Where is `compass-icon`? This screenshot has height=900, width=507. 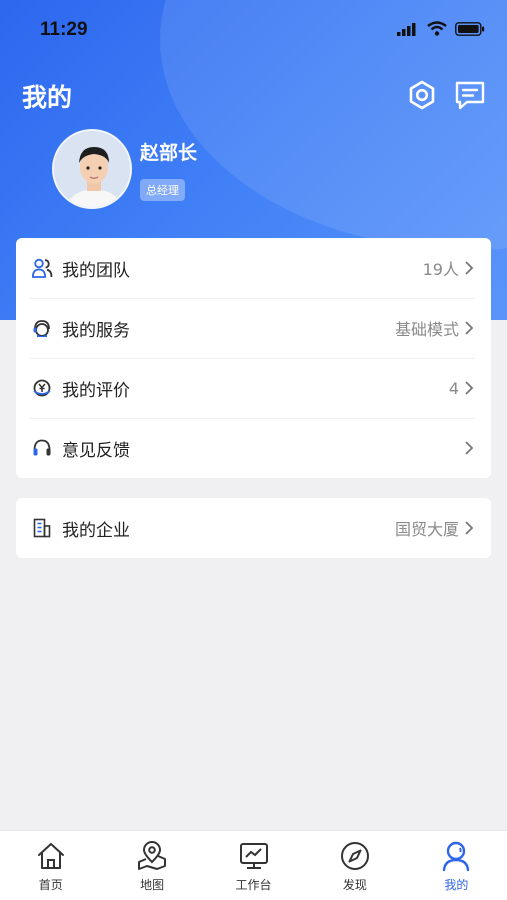 compass-icon is located at coordinates (355, 856).